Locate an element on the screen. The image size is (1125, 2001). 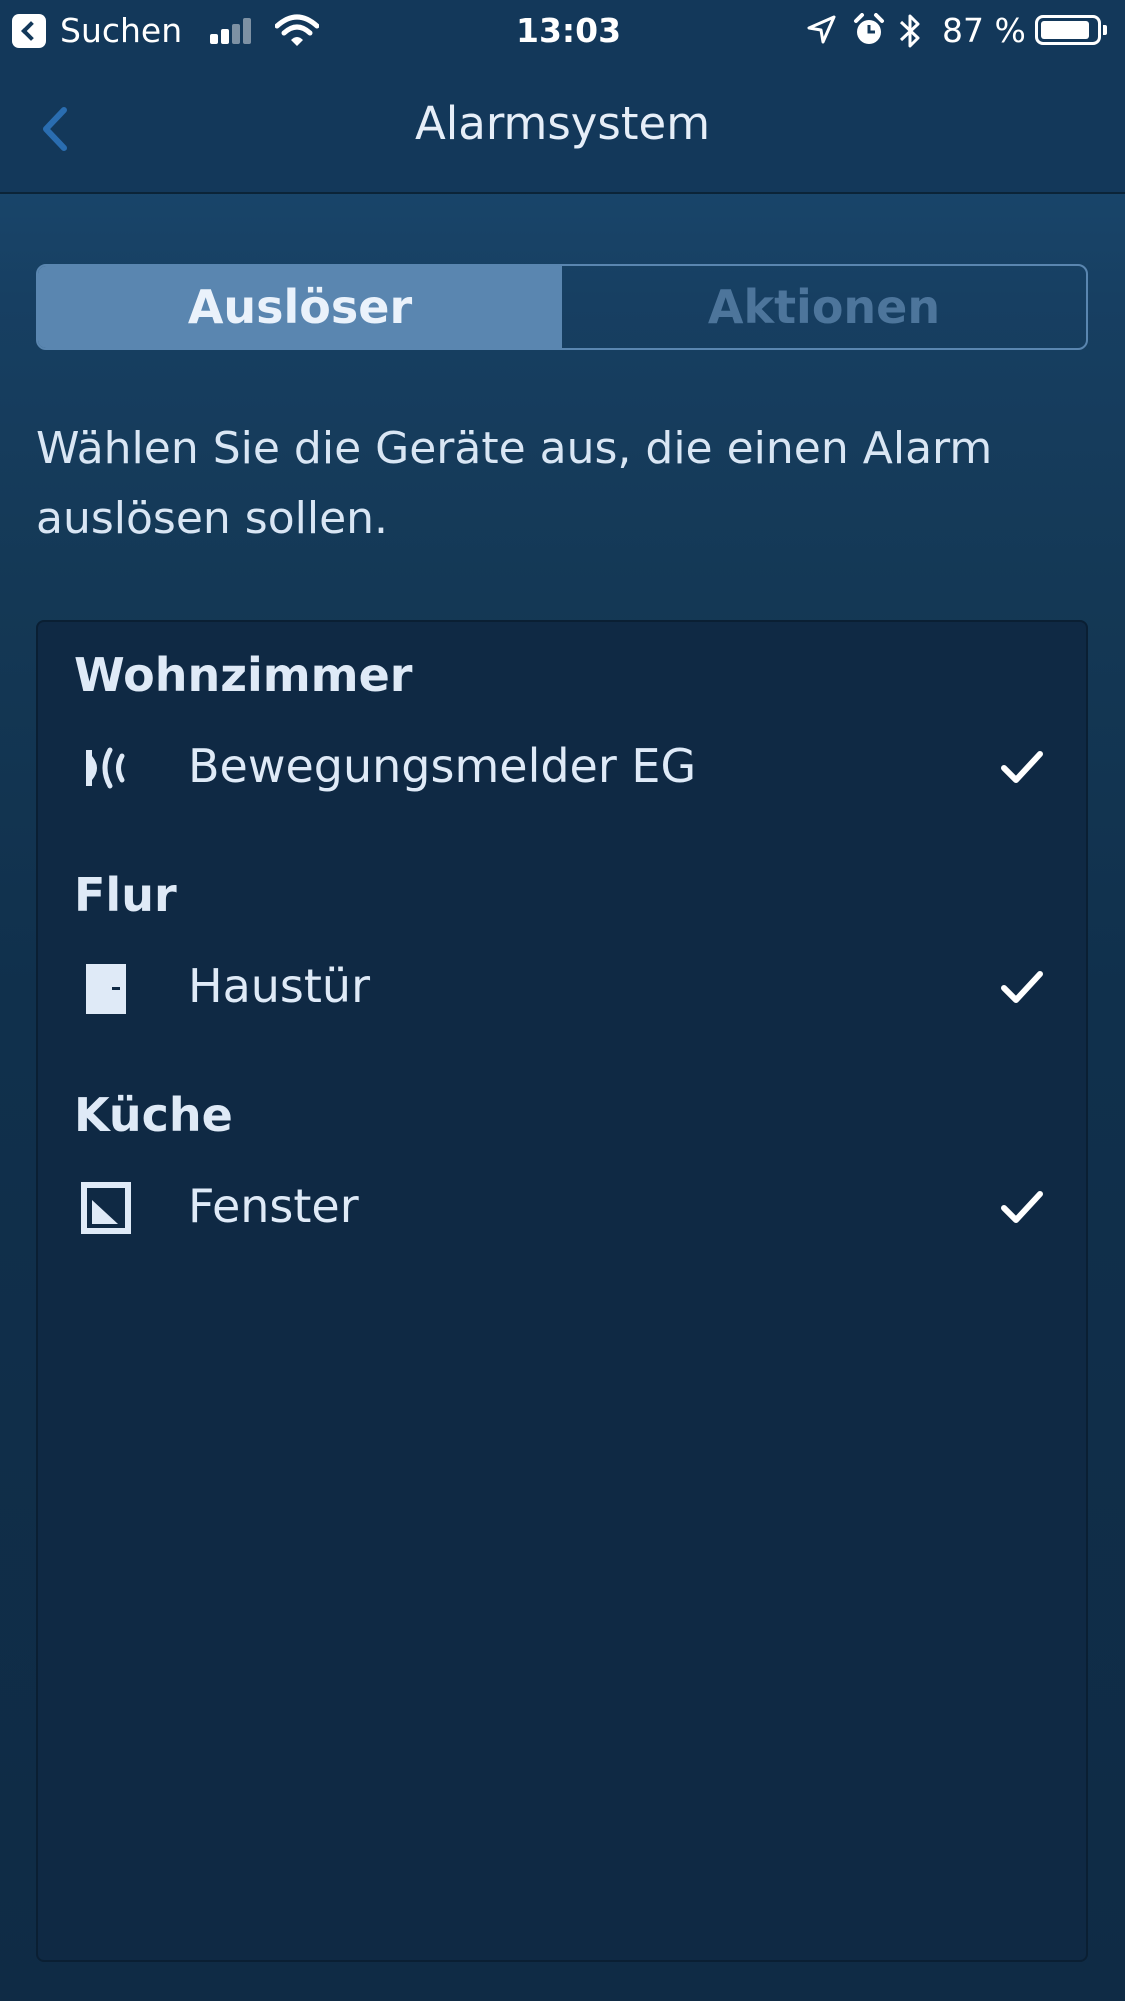
status-bar: Suchen 13:03 87 % is located at coordinates (562, 31).